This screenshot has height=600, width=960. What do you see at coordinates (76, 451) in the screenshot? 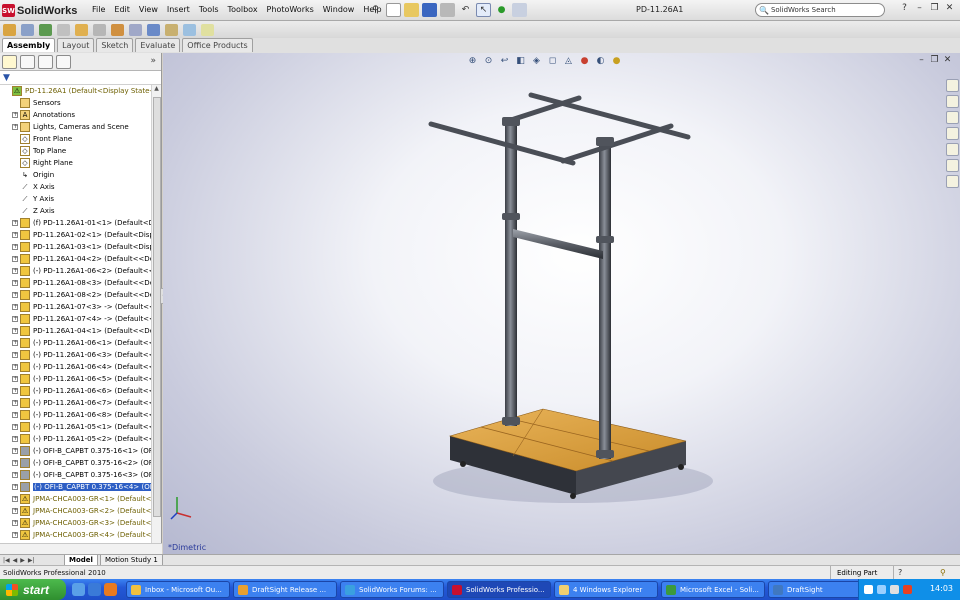
I see `tree-item: + (-) OFI-B_CAPBT 0.375-16<1> (OFI-E` at bounding box center [76, 451].